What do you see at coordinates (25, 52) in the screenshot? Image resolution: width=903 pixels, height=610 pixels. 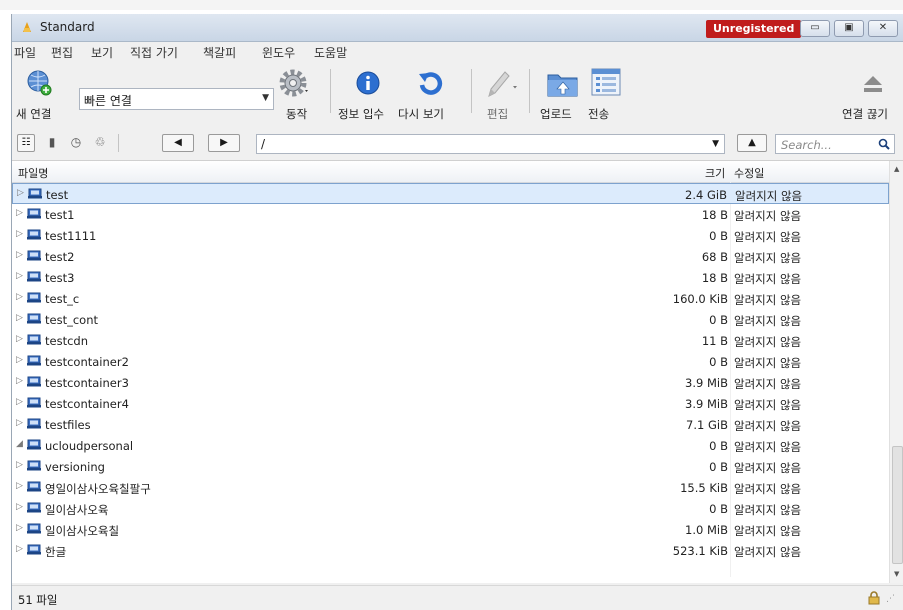 I see `menu-file: 파일` at bounding box center [25, 52].